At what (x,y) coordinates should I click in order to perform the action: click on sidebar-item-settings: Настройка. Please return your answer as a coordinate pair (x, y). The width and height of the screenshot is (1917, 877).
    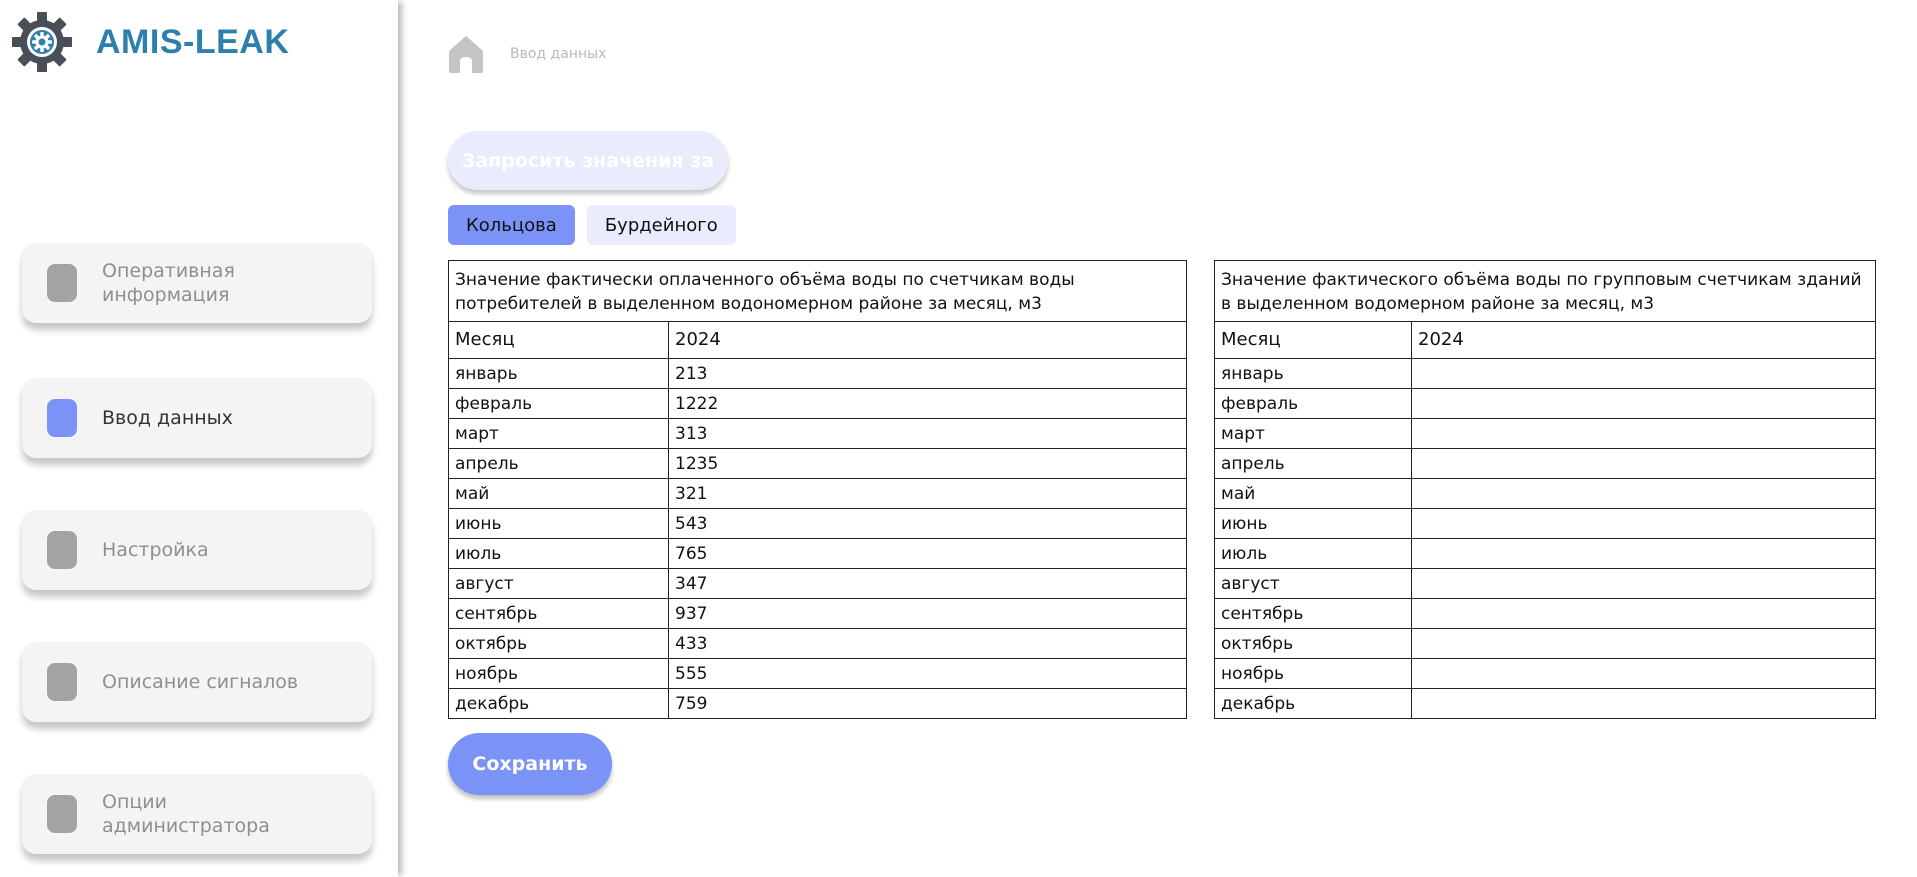
    Looking at the image, I should click on (197, 550).